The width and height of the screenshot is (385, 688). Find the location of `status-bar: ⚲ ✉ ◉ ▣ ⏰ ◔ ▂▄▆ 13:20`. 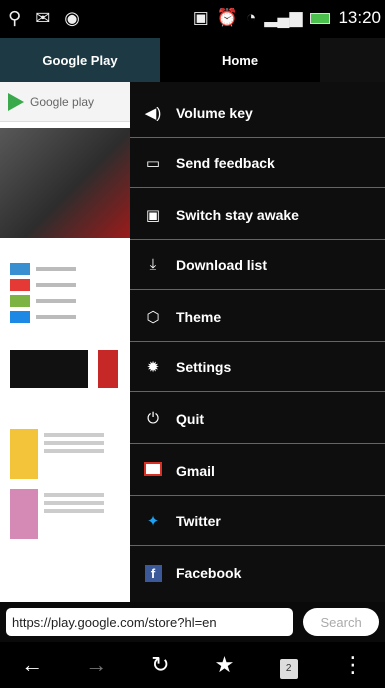

status-bar: ⚲ ✉ ◉ ▣ ⏰ ◔ ▂▄▆ 13:20 is located at coordinates (192, 19).